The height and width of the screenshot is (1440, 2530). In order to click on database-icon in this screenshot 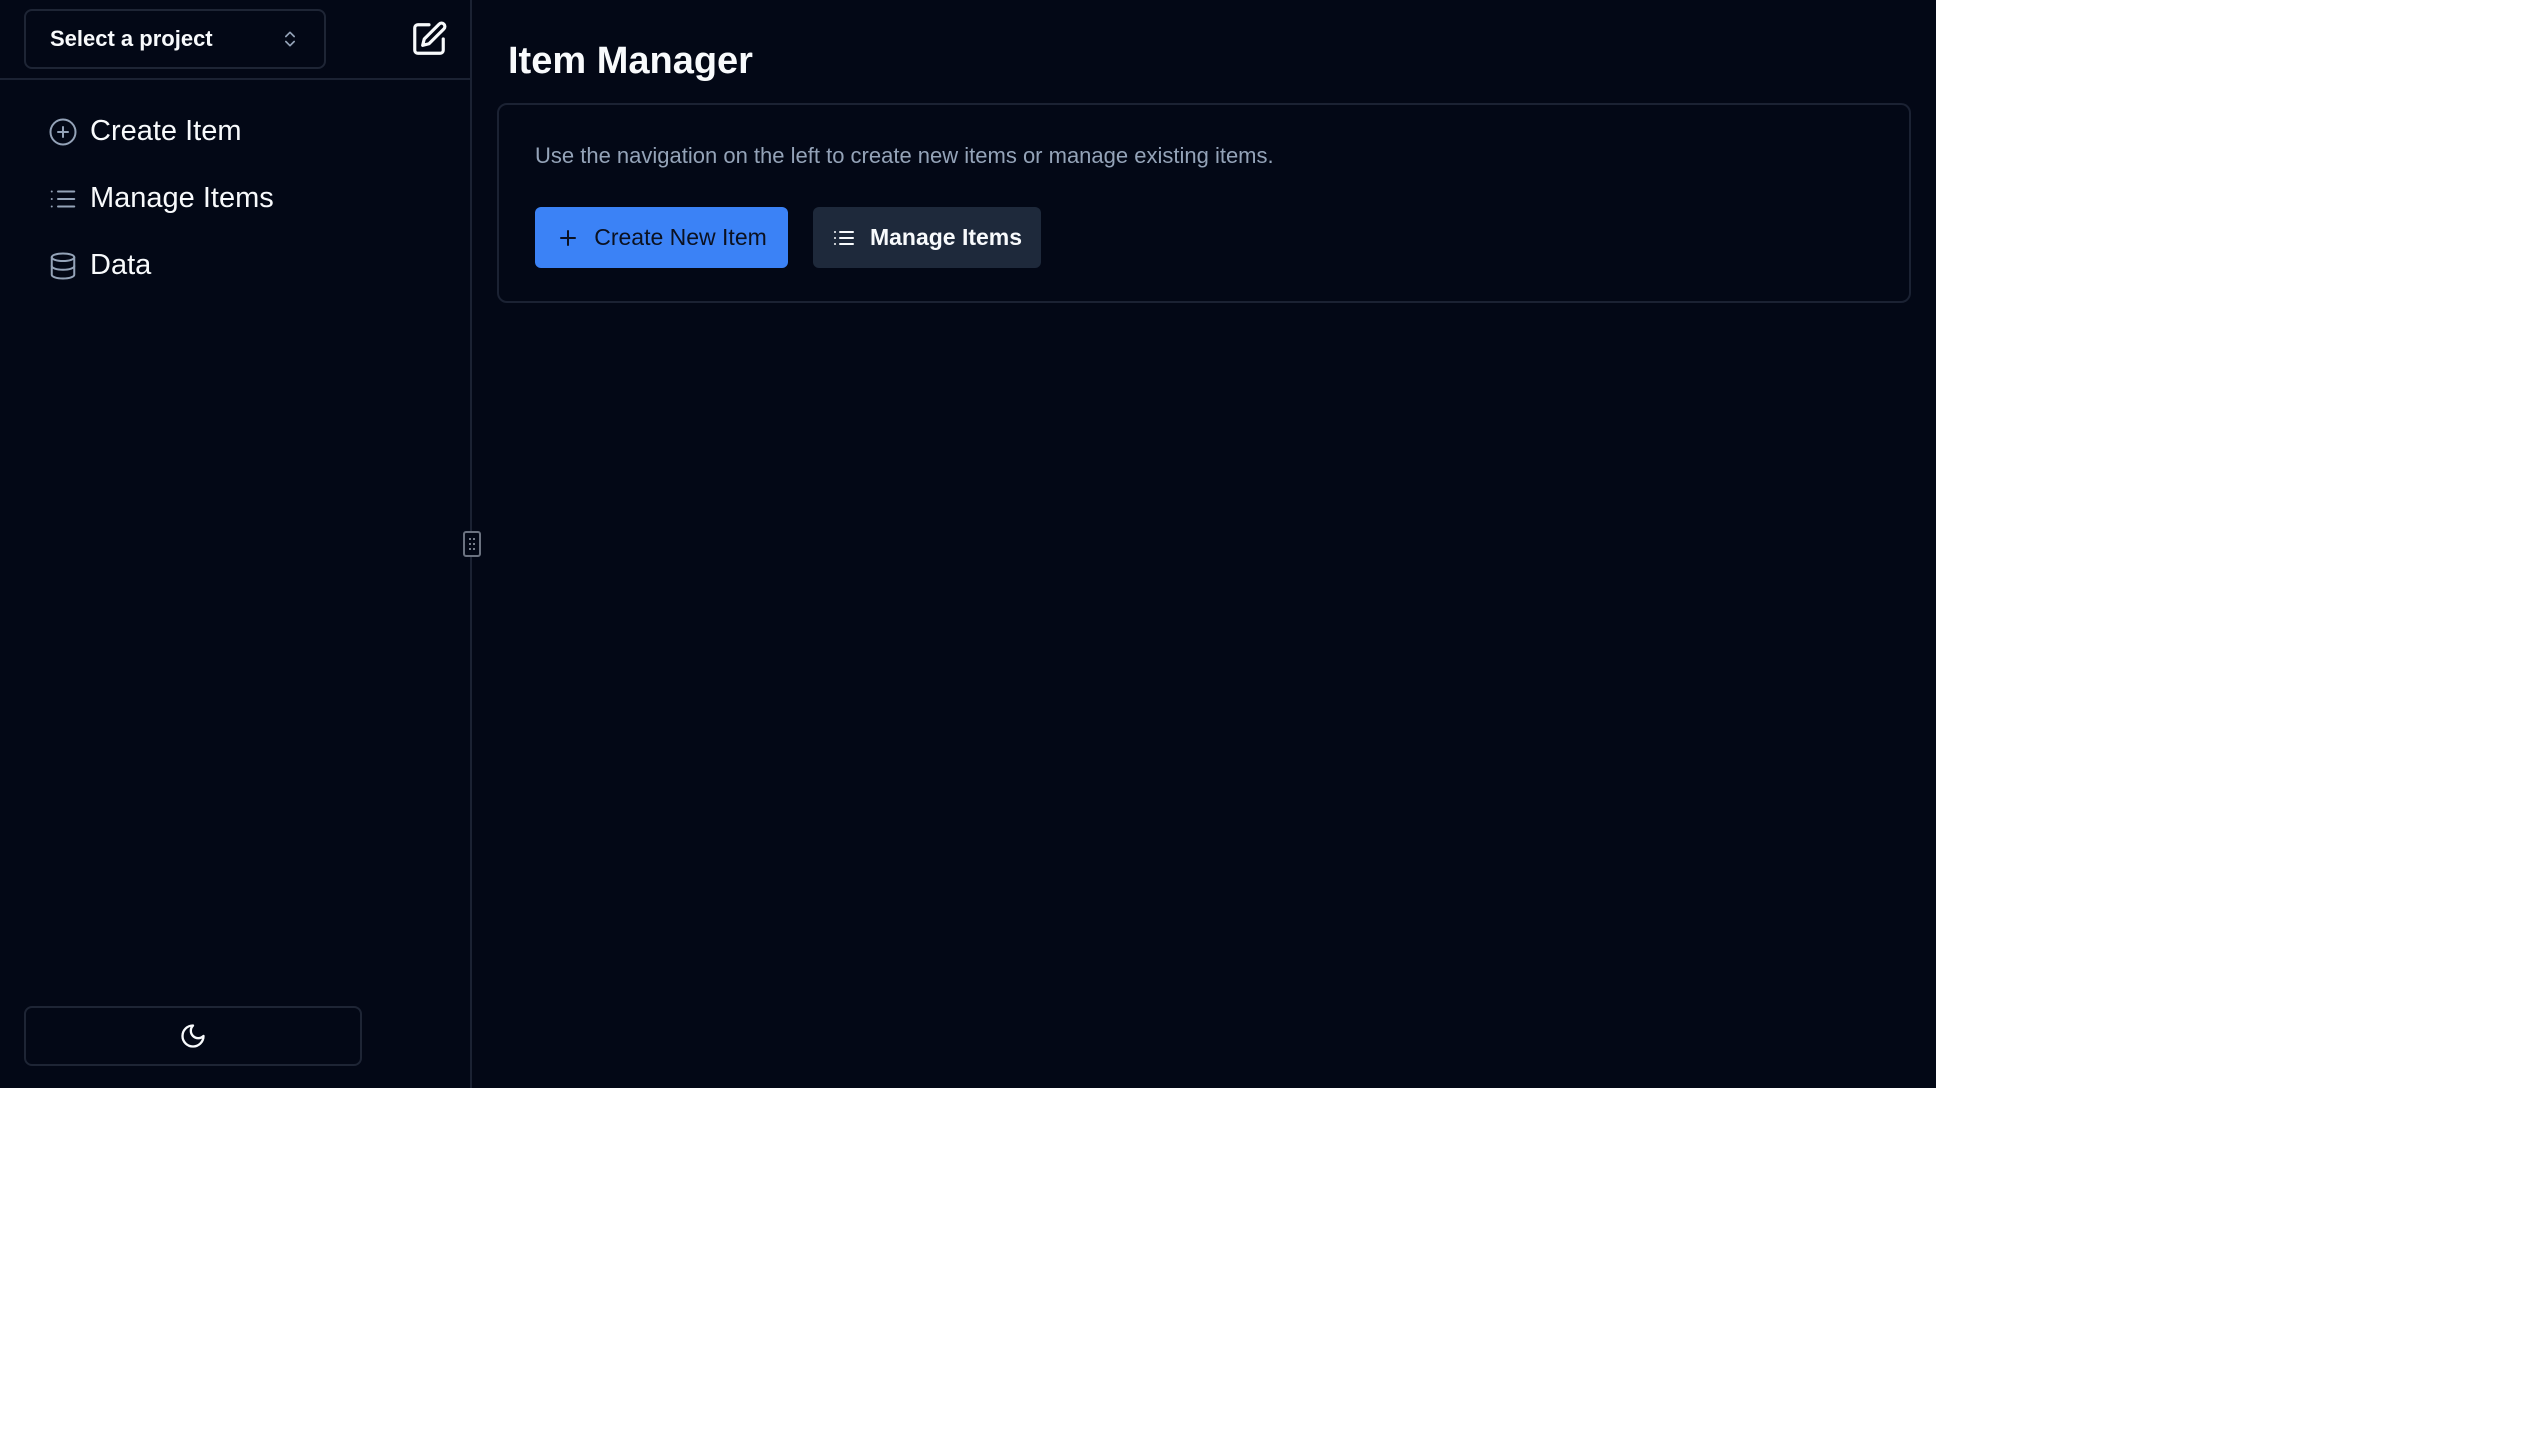, I will do `click(63, 266)`.